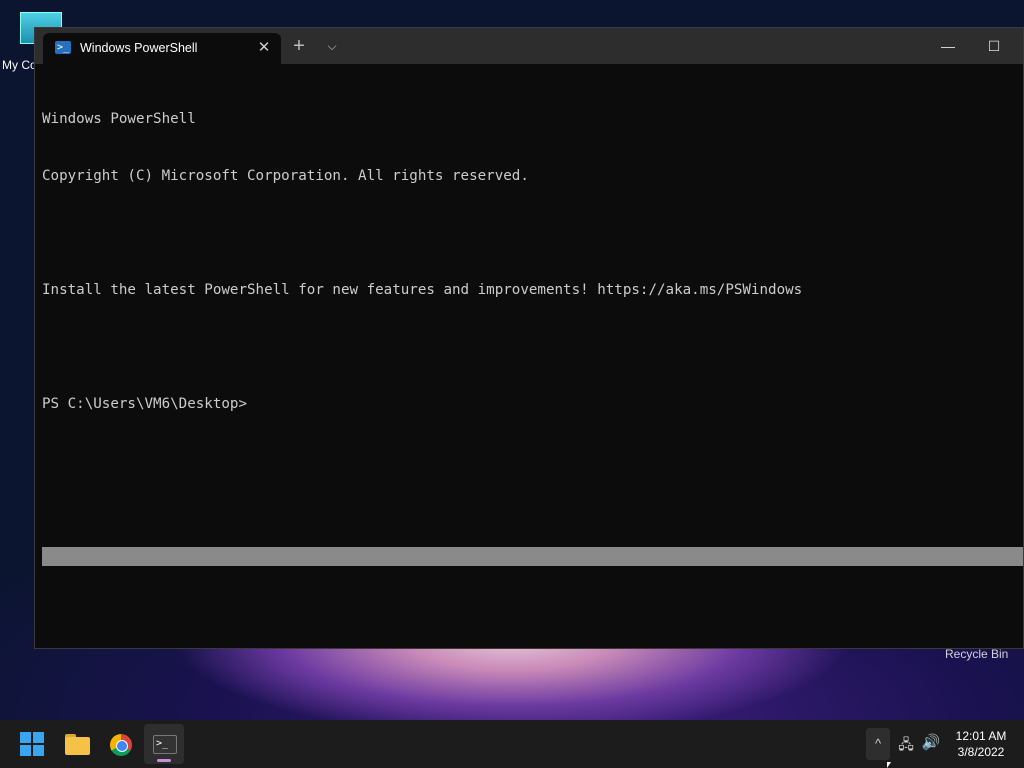 Image resolution: width=1024 pixels, height=768 pixels. What do you see at coordinates (332, 46) in the screenshot?
I see `chevron-down-icon: ⌵` at bounding box center [332, 46].